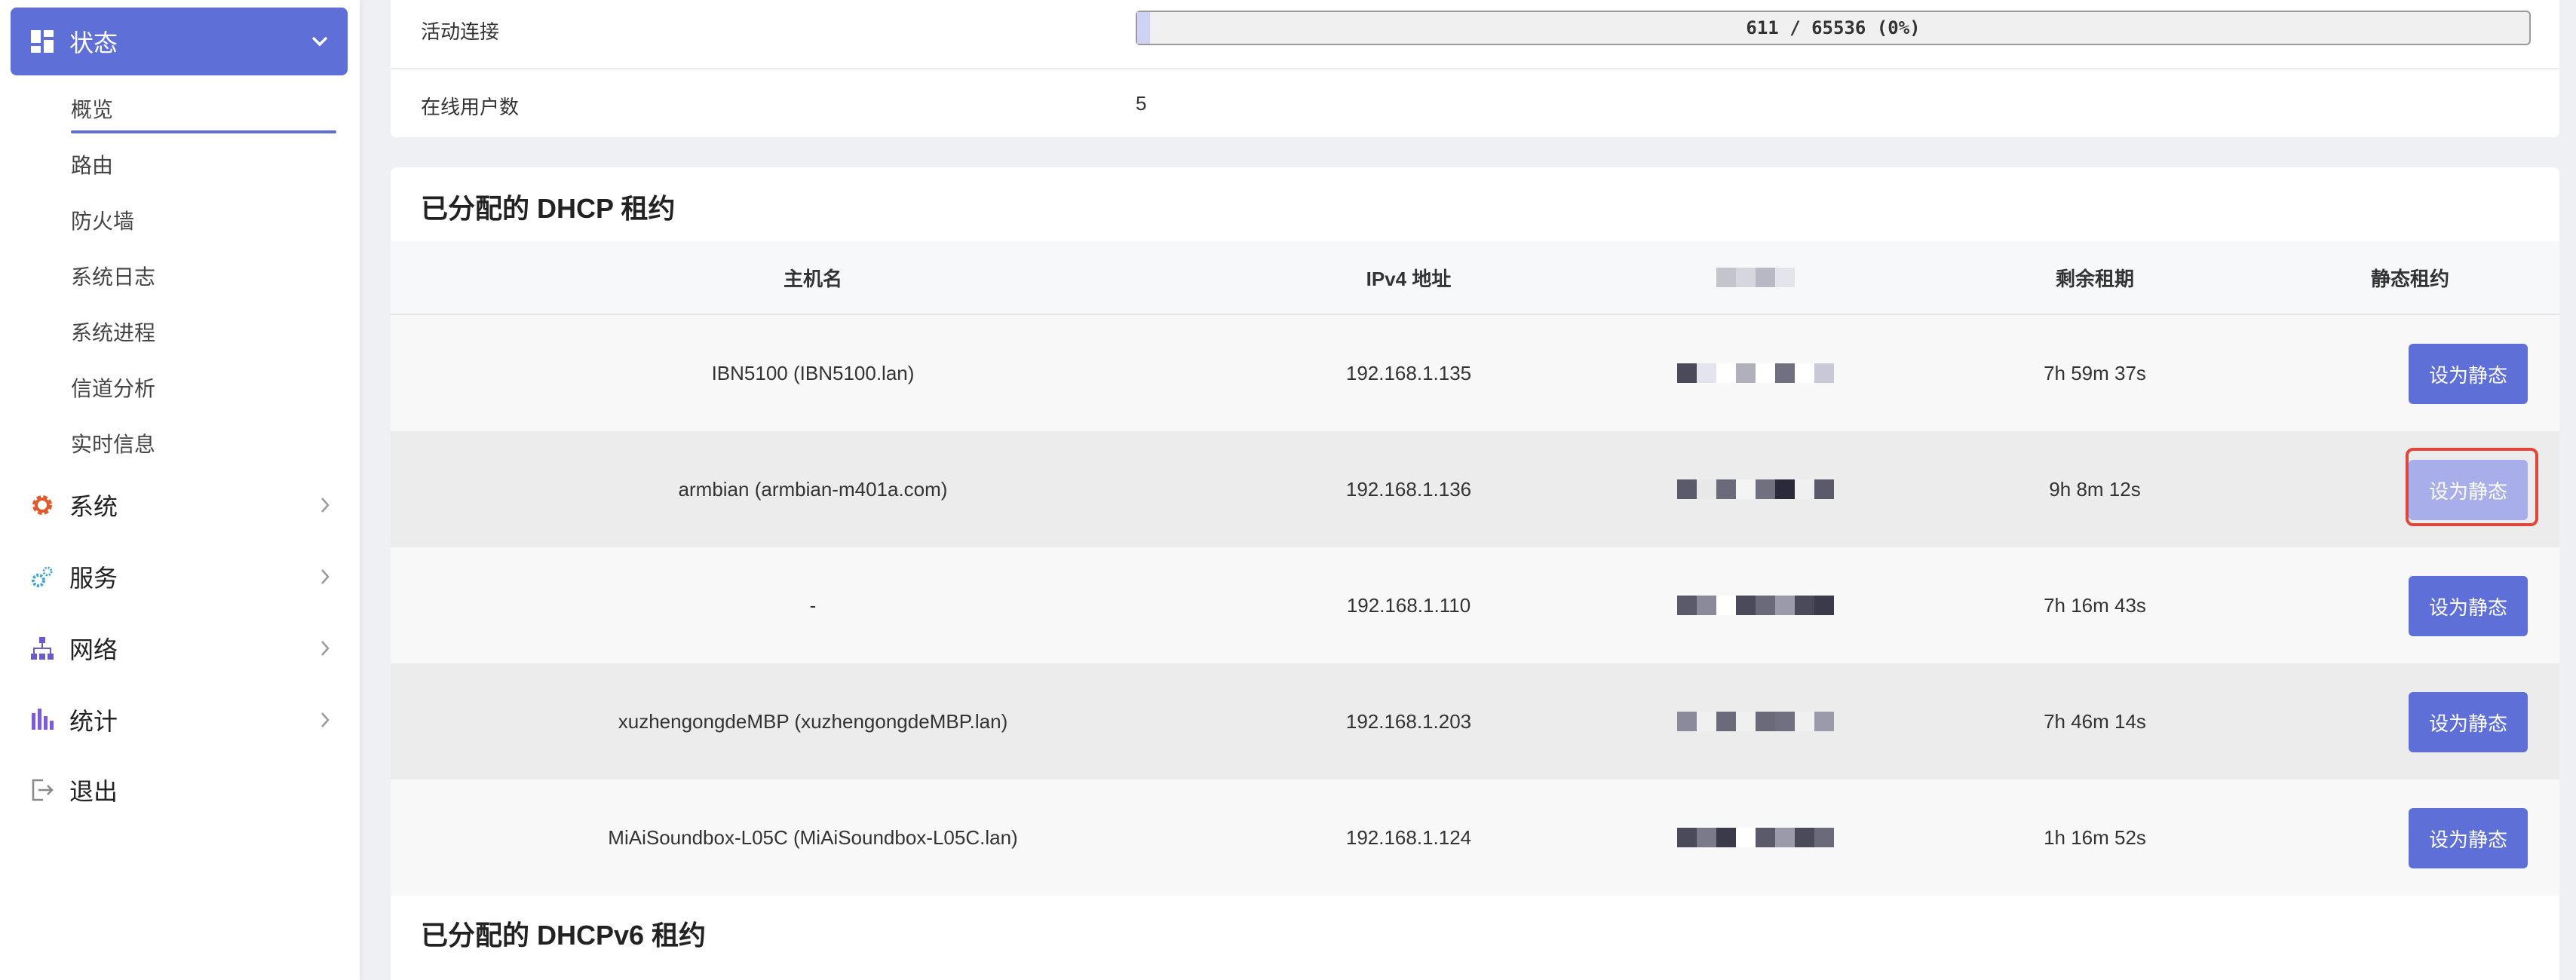  I want to click on dhcpv6-leases-title: 已分配的 DHCPv6 租约, so click(564, 935).